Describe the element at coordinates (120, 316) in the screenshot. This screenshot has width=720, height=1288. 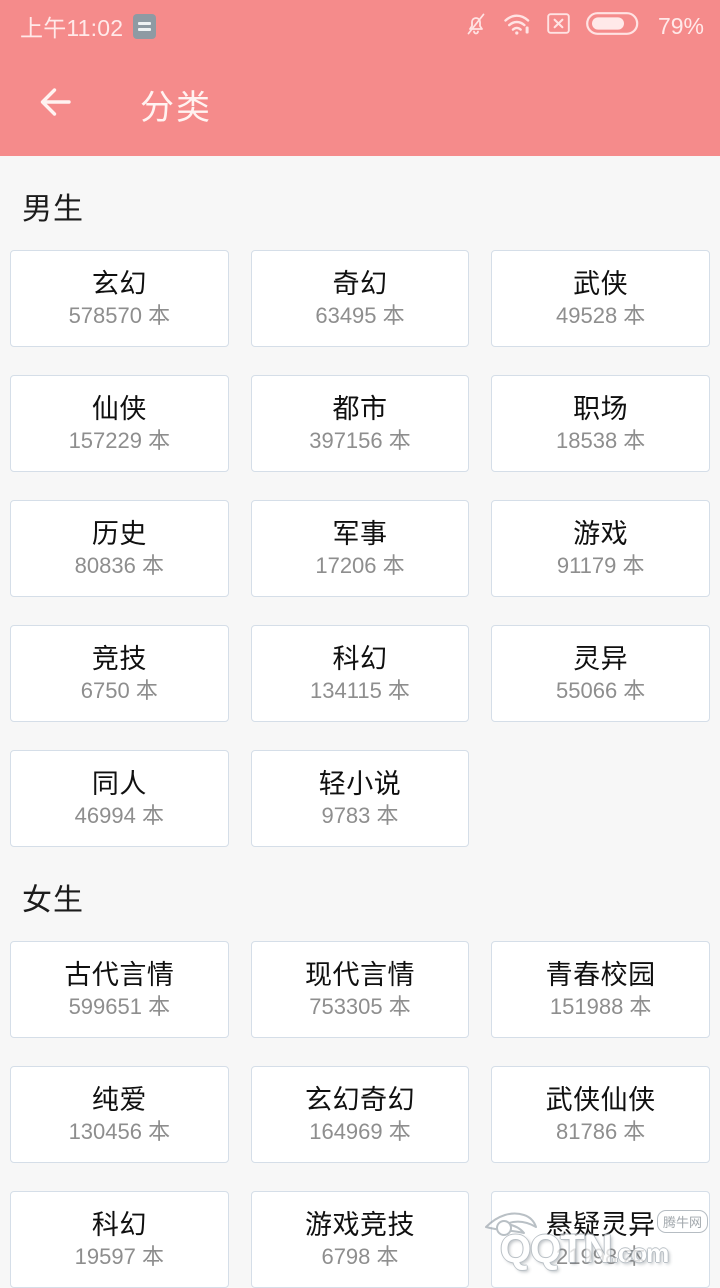
I see `category-book-count: 578570 本` at that location.